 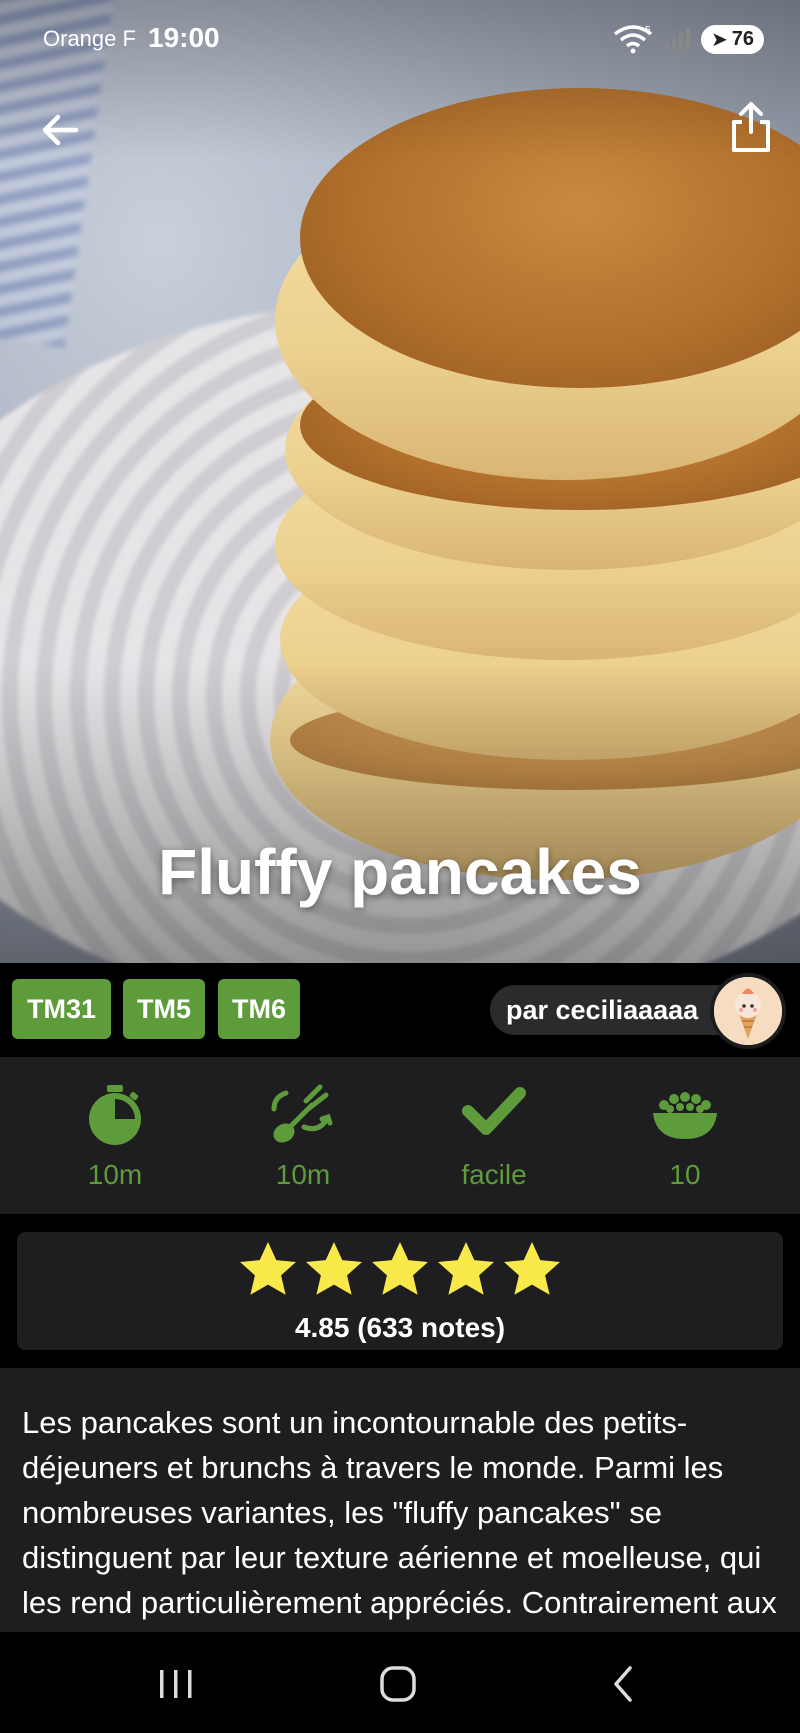 I want to click on stat-difficulty: facile, so click(x=494, y=1135).